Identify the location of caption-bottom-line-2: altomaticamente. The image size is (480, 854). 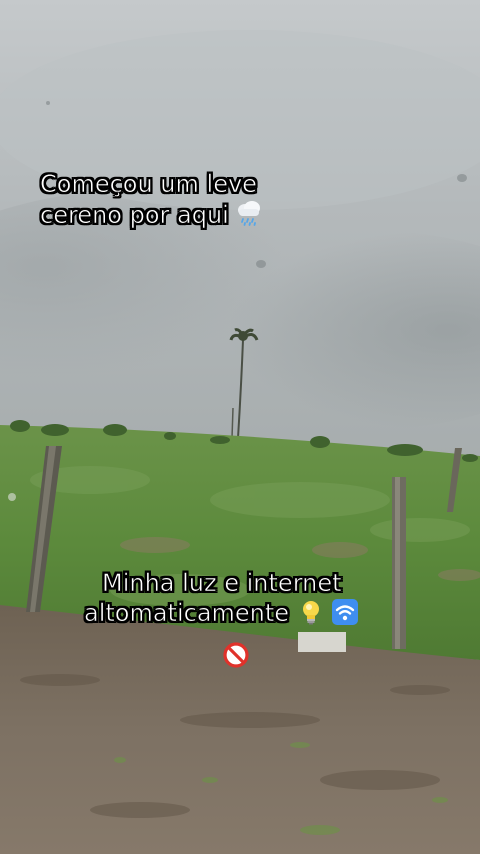
(221, 613).